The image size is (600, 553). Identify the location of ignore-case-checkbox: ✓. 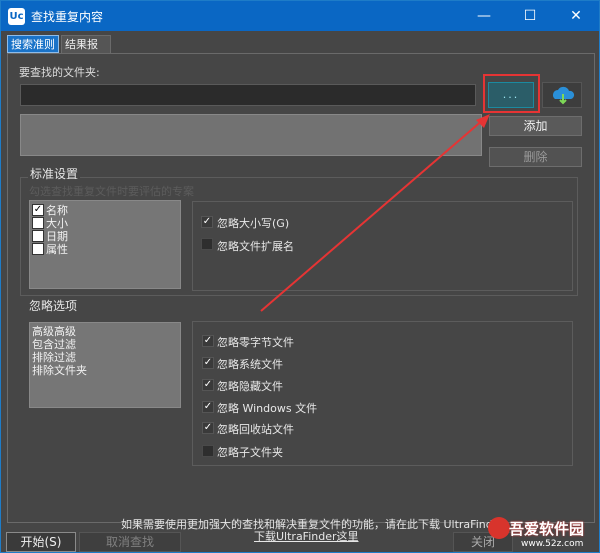
(207, 222).